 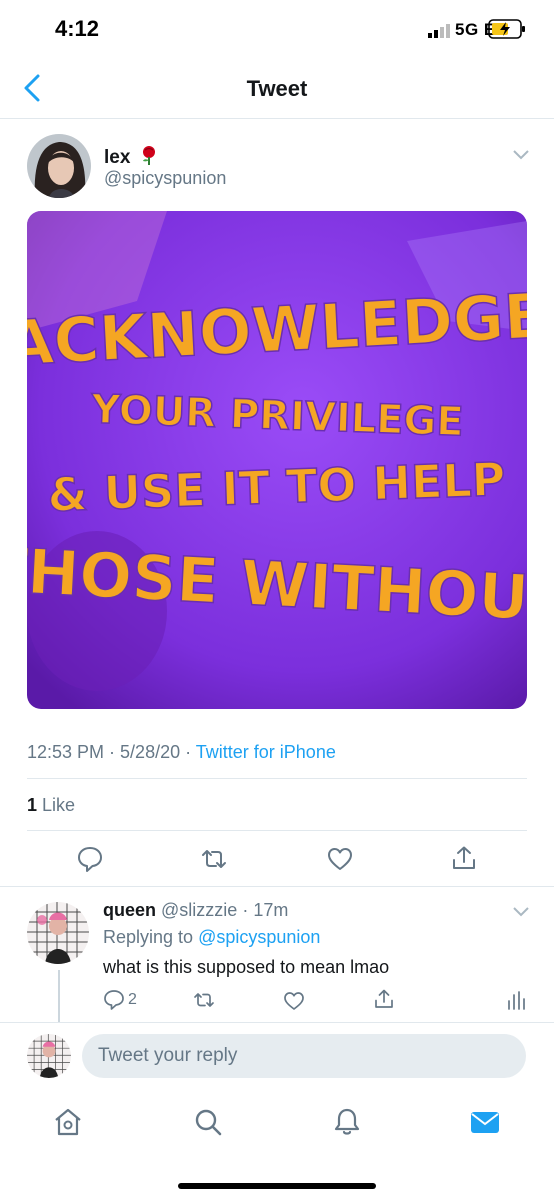 I want to click on meta-divider, so click(x=277, y=778).